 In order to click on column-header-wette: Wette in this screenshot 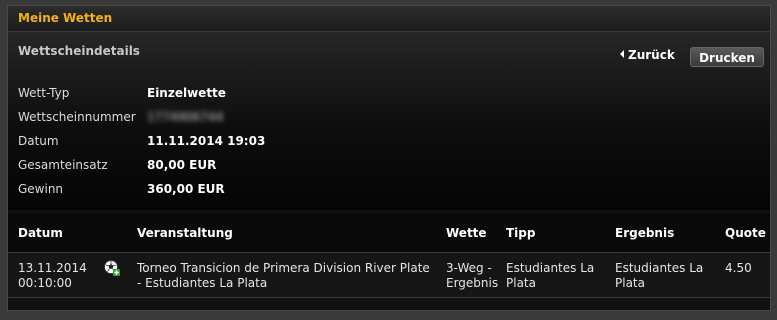, I will do `click(466, 233)`.